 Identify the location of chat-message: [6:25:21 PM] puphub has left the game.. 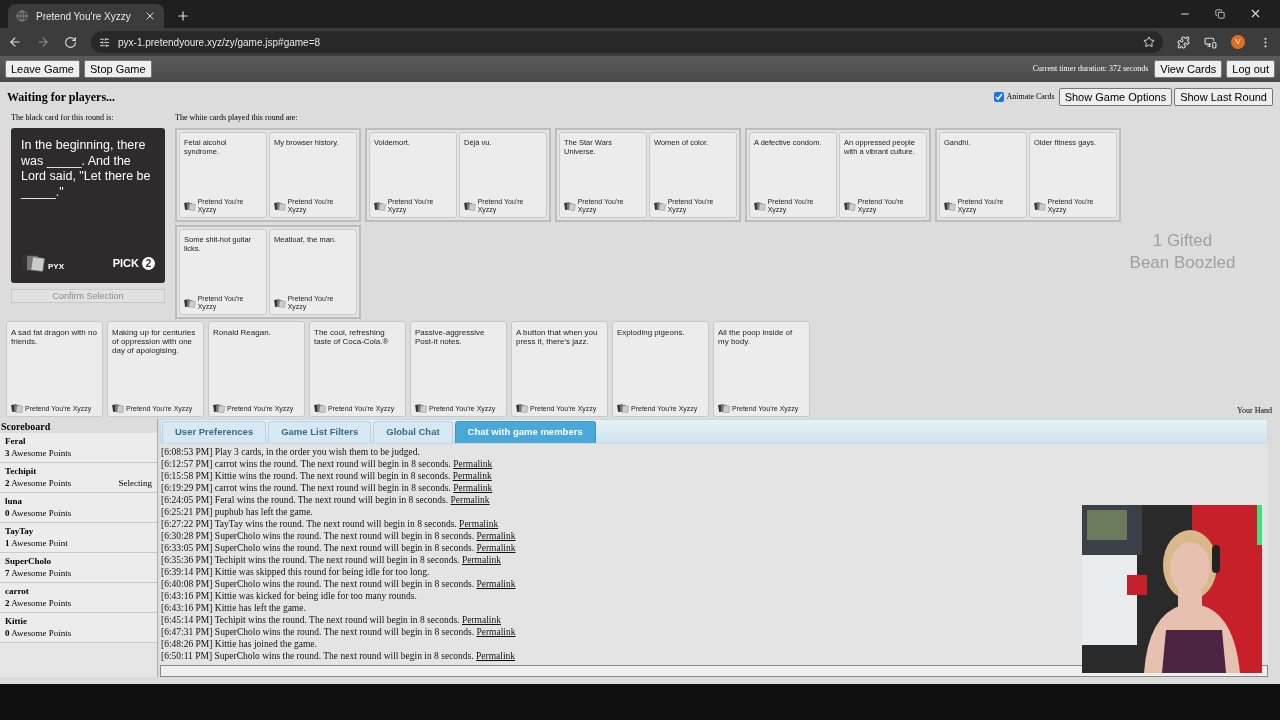
(237, 512).